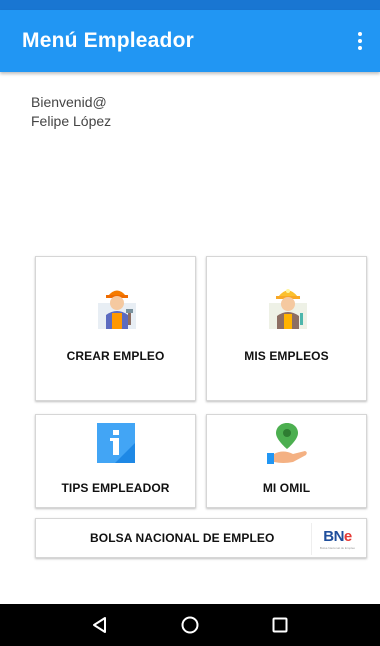 This screenshot has width=380, height=646. I want to click on mis-empleos-button: MIS EMPLEOS, so click(286, 328).